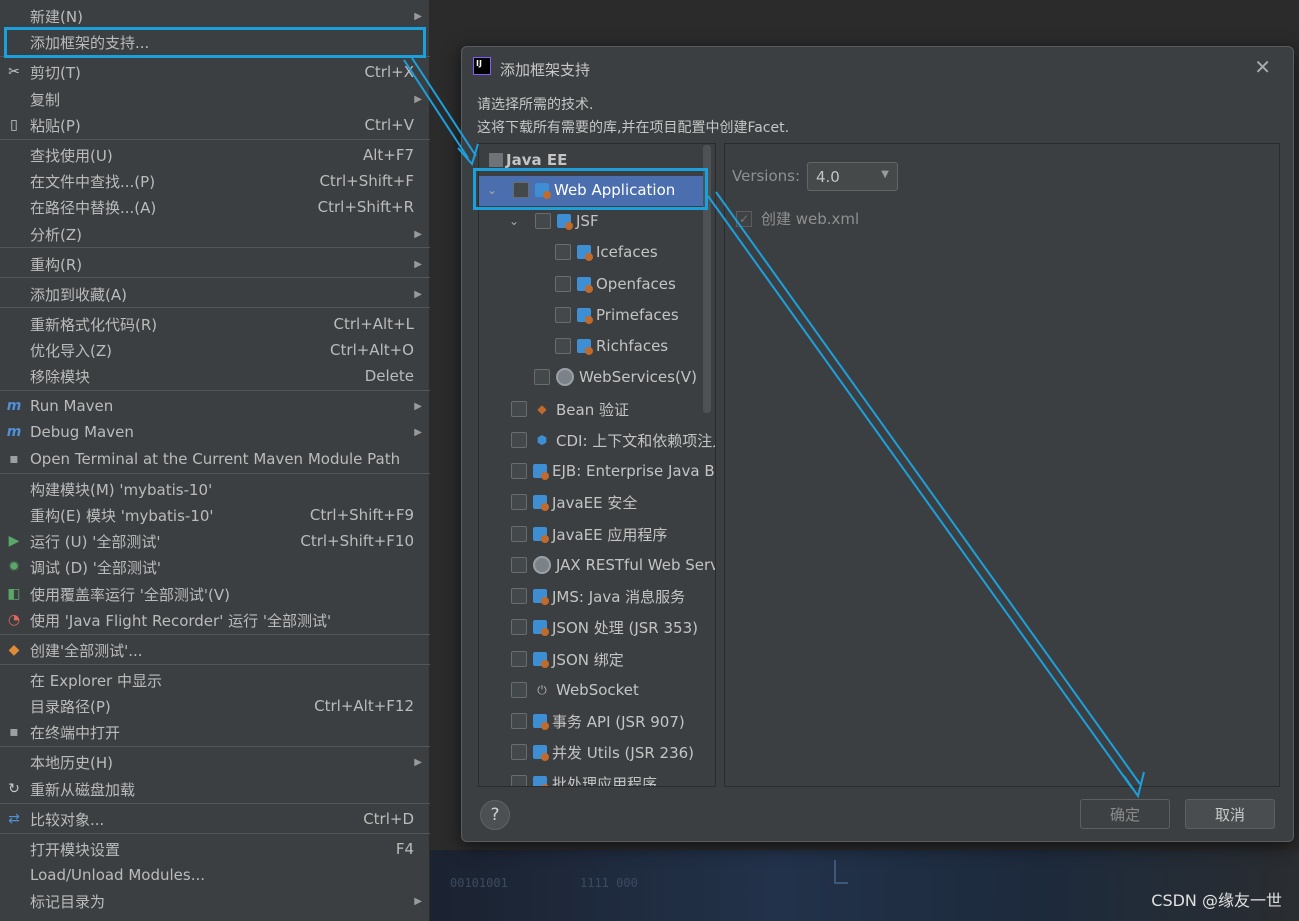 The width and height of the screenshot is (1299, 921). I want to click on annotation-arrow-1b, so click(444, 107).